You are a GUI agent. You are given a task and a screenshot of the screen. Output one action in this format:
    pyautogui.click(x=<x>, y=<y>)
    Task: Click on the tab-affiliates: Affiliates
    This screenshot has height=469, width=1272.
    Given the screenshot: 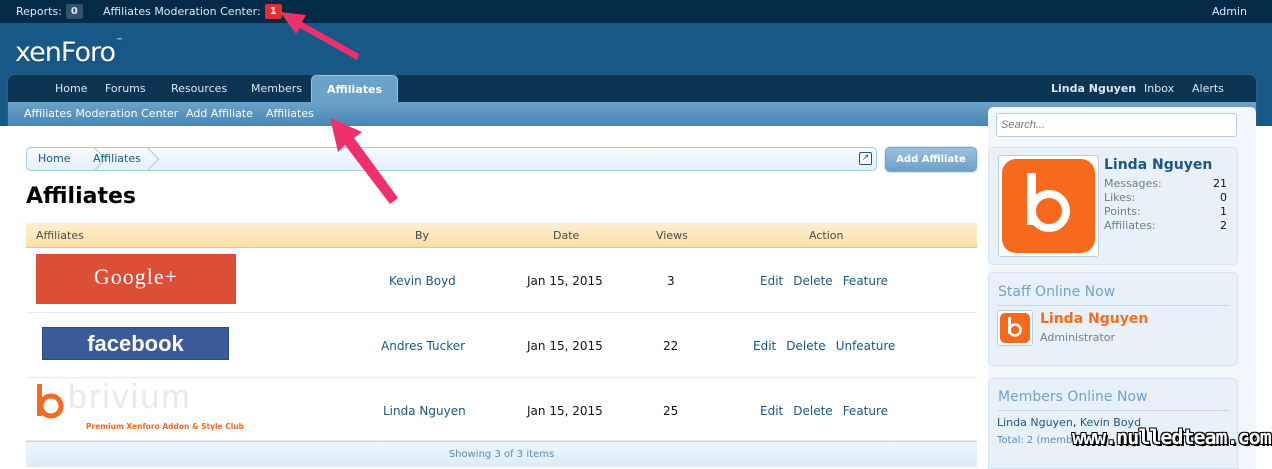 What is the action you would take?
    pyautogui.click(x=355, y=89)
    